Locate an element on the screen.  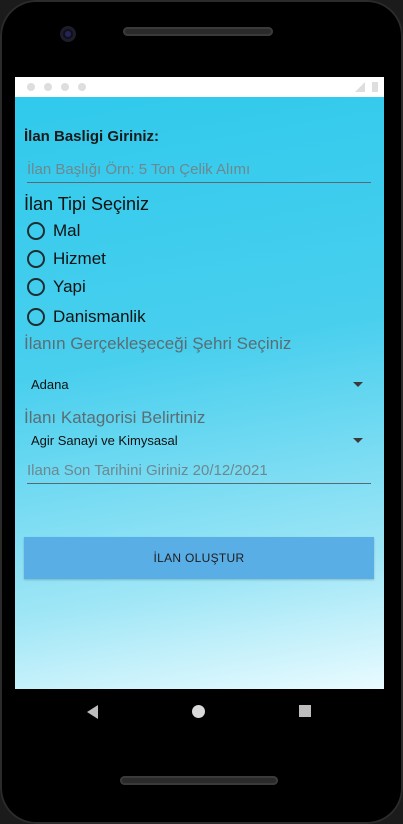
status-icons-right is located at coordinates (366, 87).